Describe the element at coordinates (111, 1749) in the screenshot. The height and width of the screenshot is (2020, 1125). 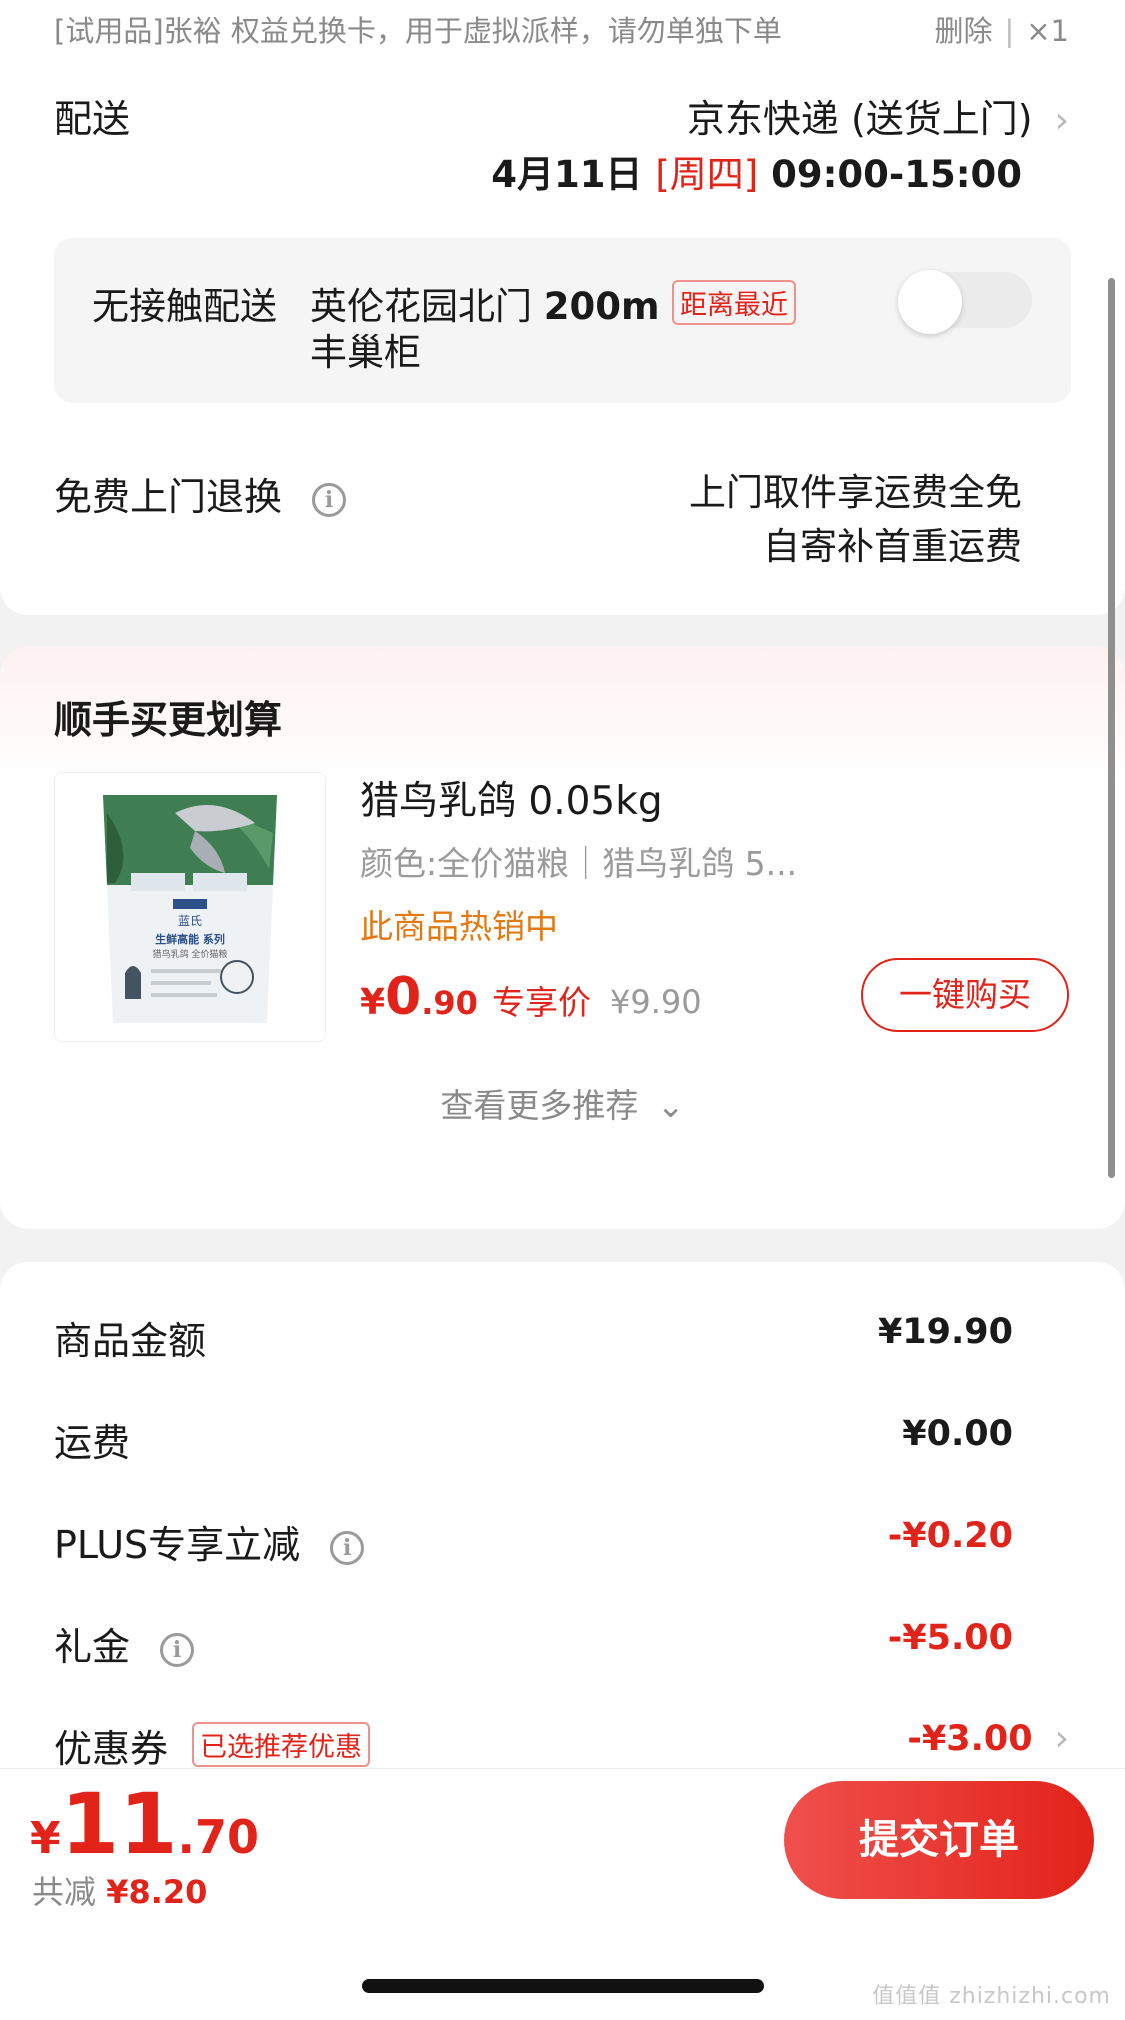
I see `coupon-label: 优惠券` at that location.